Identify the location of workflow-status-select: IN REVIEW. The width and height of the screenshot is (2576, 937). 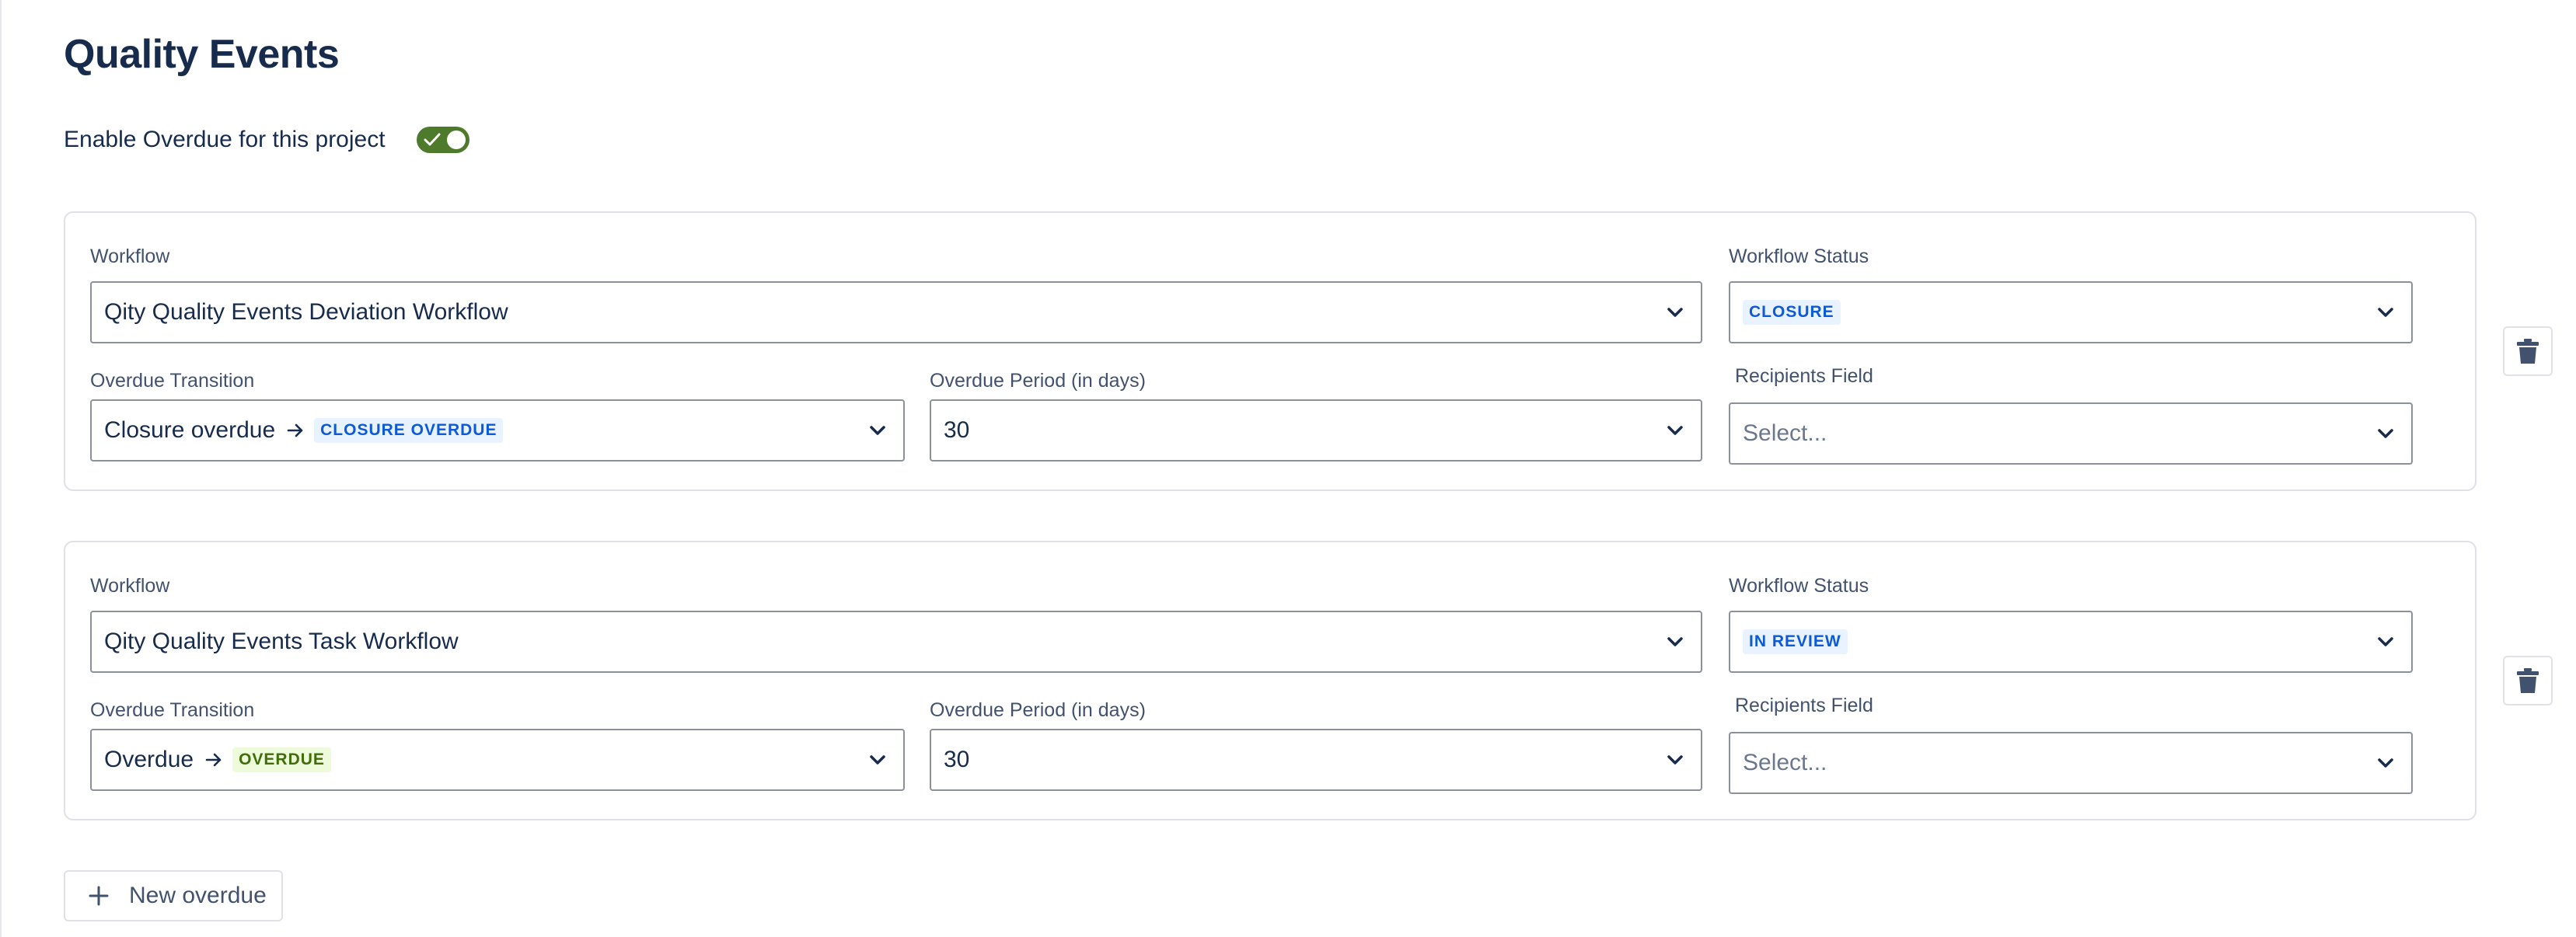
(2071, 642).